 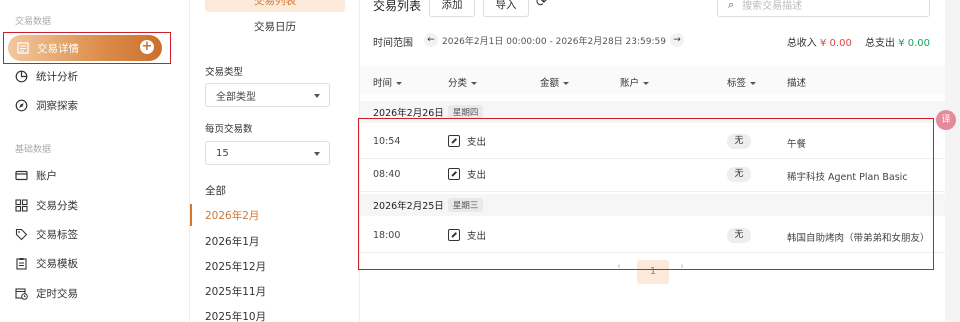 What do you see at coordinates (57, 293) in the screenshot?
I see `sidebar-item-label: 定时交易` at bounding box center [57, 293].